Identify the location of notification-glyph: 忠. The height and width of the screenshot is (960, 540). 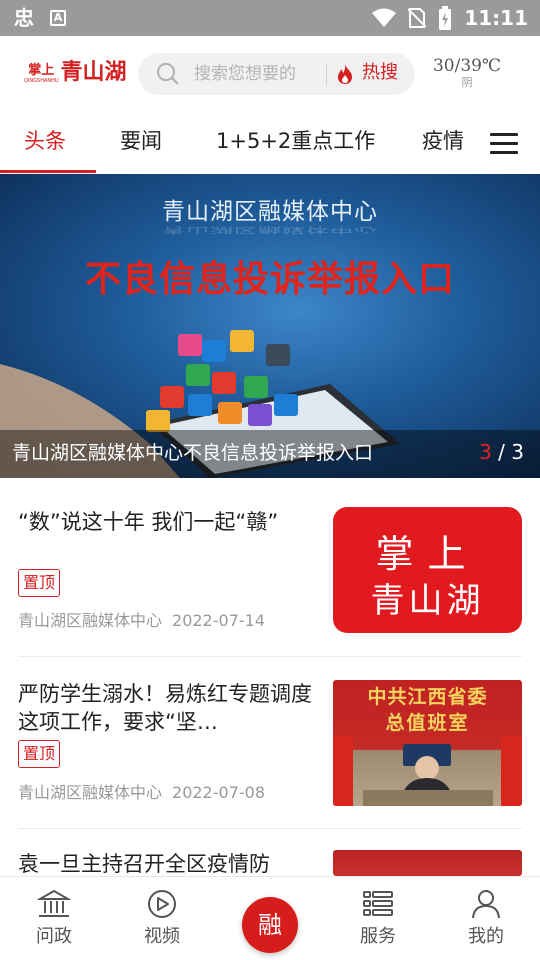
(24, 18).